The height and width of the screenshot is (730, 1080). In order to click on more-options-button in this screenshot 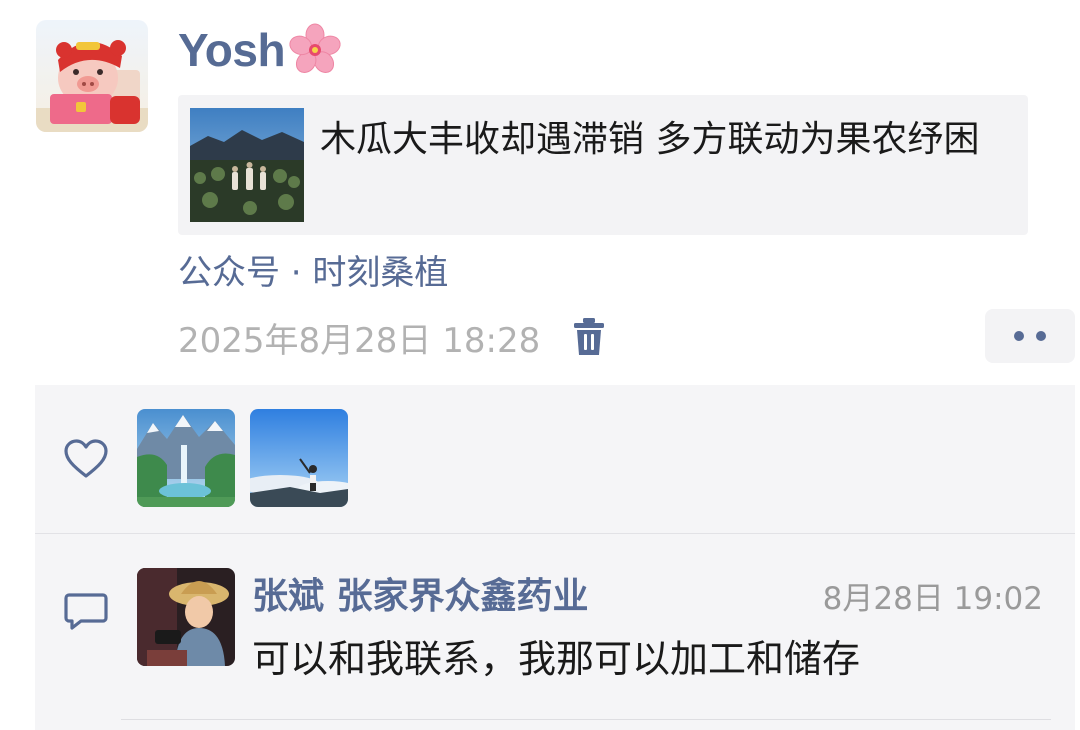, I will do `click(1030, 336)`.